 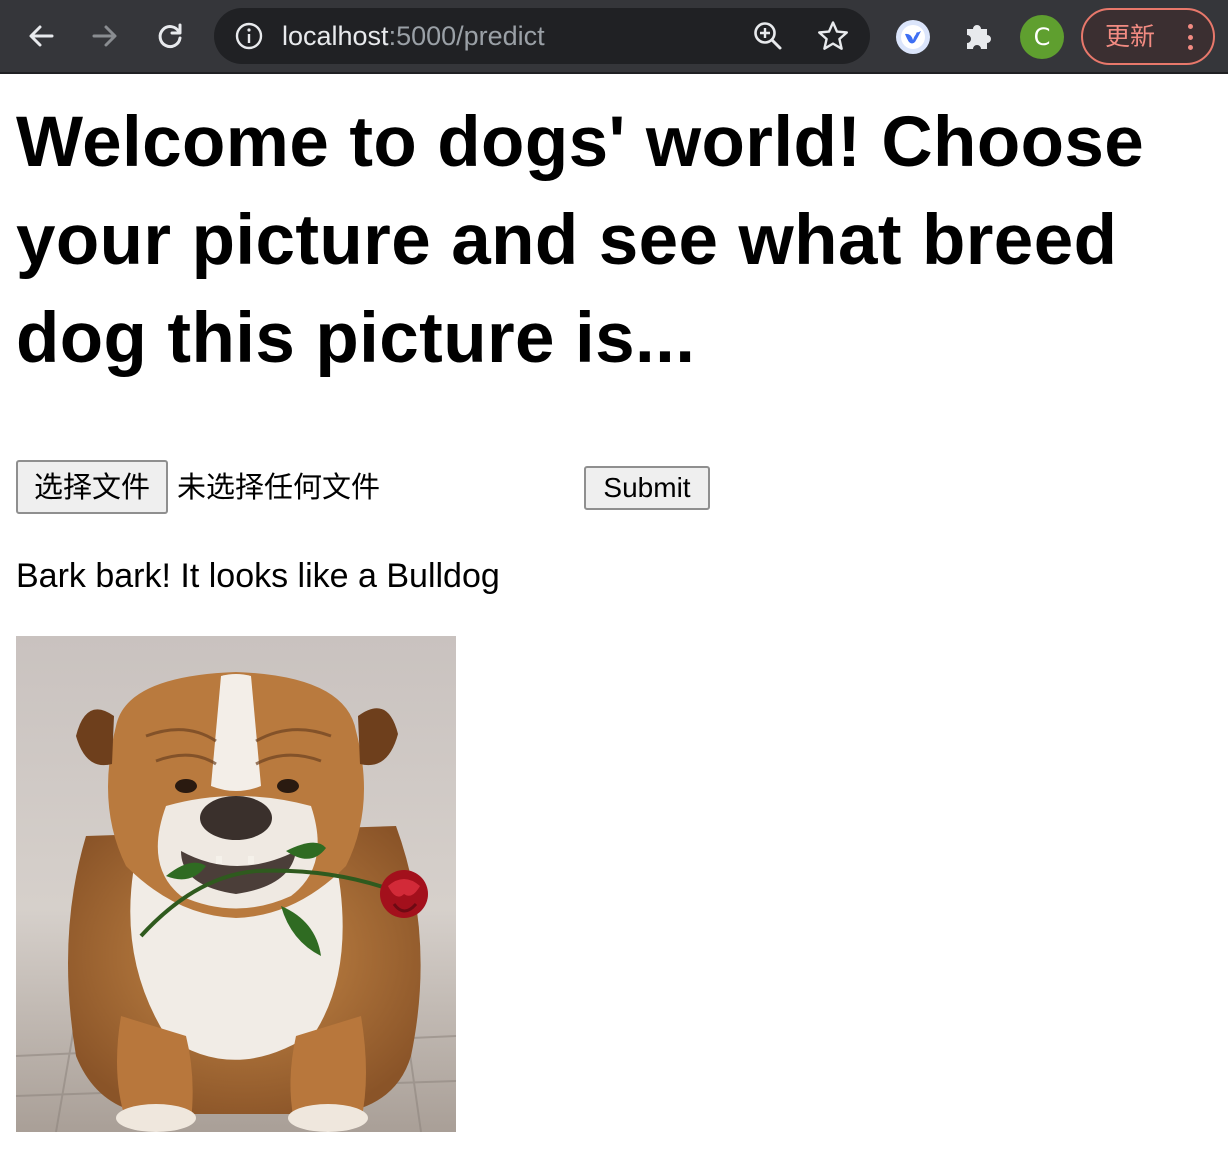 I want to click on reload-icon, so click(x=170, y=36).